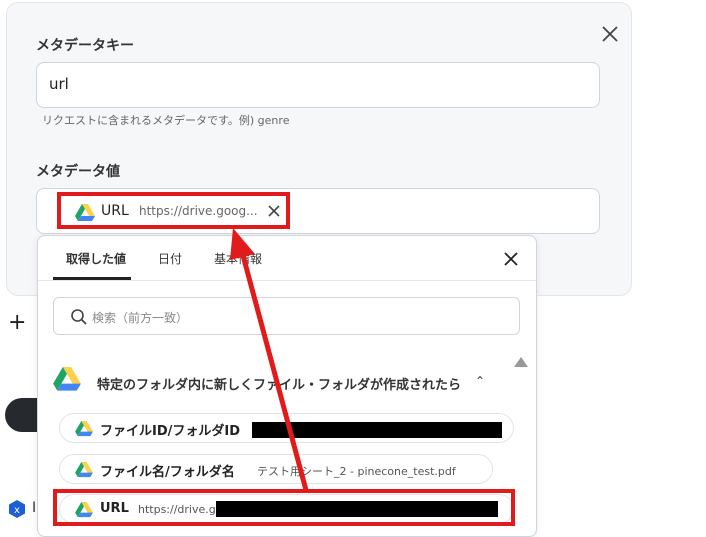 The width and height of the screenshot is (706, 537). Describe the element at coordinates (140, 318) in the screenshot. I see `search-placeholder: 検索（前方一致）` at that location.